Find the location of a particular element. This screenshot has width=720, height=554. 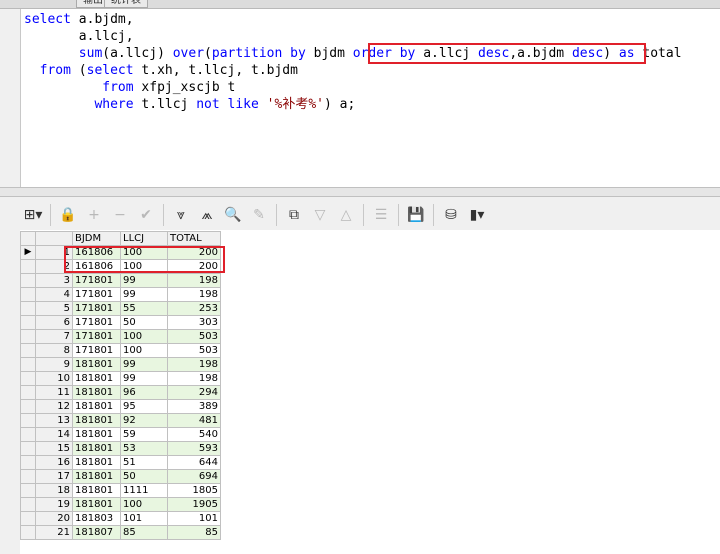

table-row: 11 181801 96 294 is located at coordinates (120, 392).